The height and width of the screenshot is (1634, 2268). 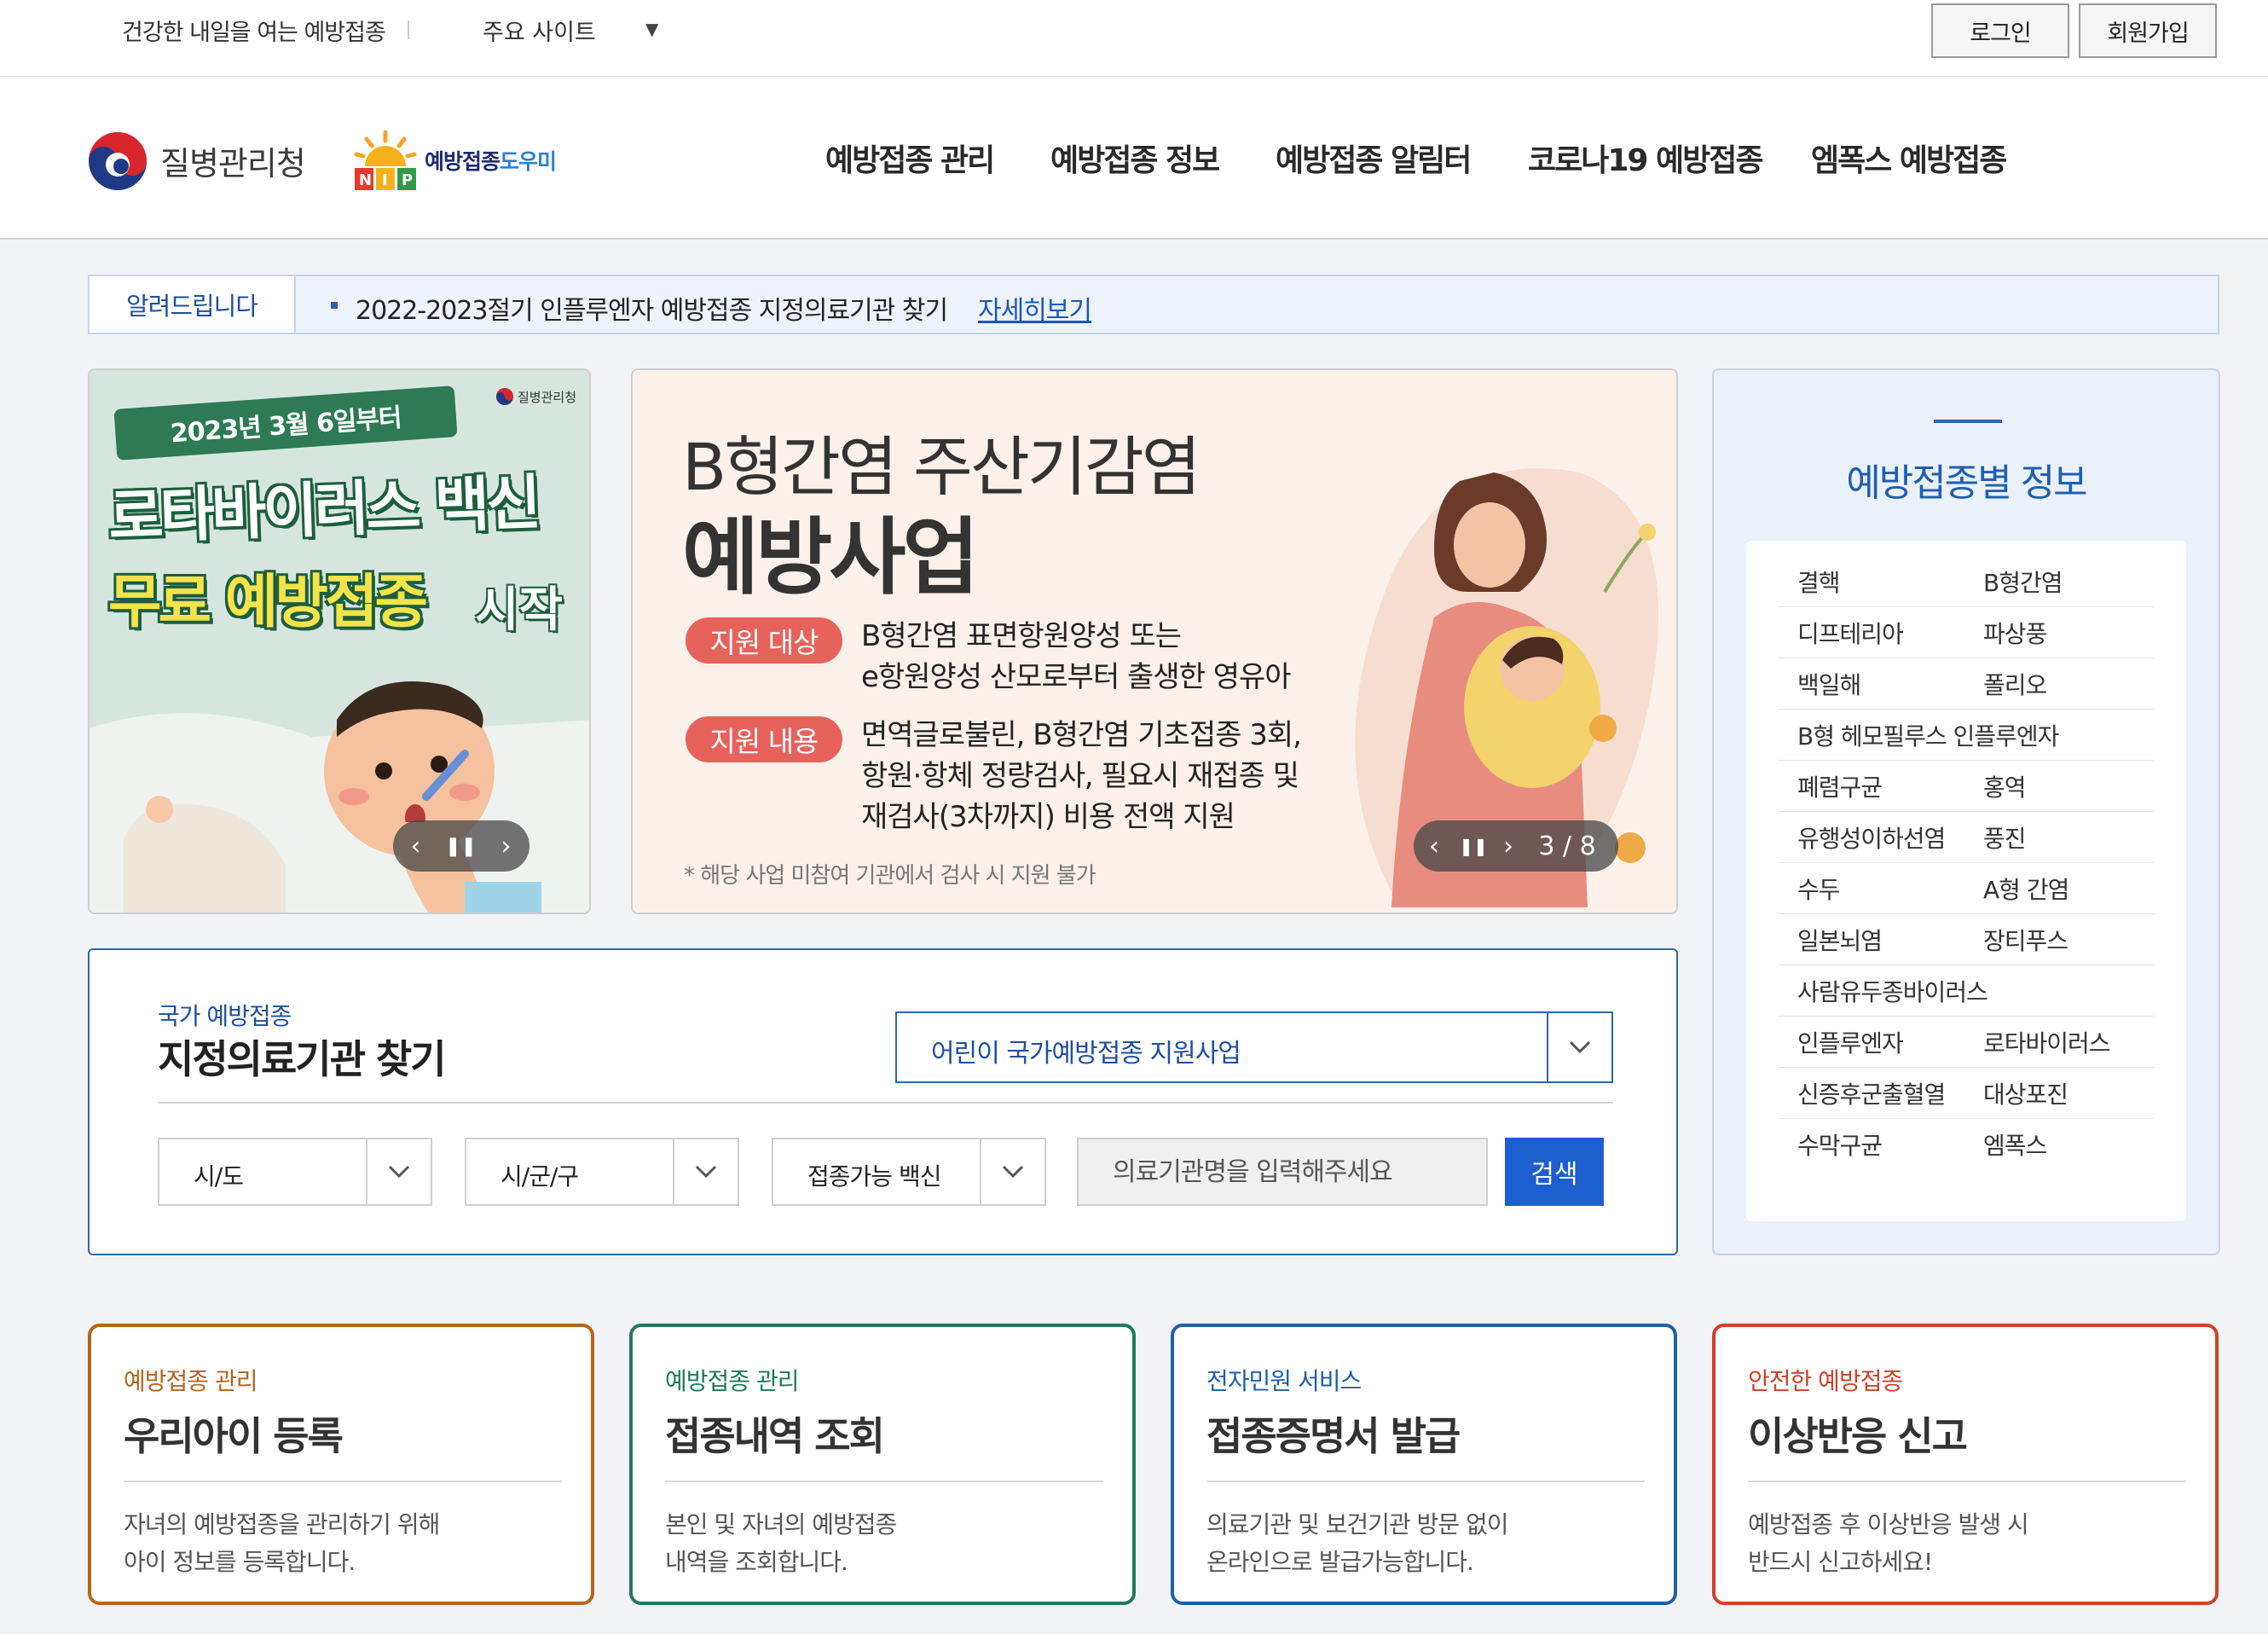 I want to click on banner1-slider-controls: ‹ ❚❚ ›, so click(x=461, y=846).